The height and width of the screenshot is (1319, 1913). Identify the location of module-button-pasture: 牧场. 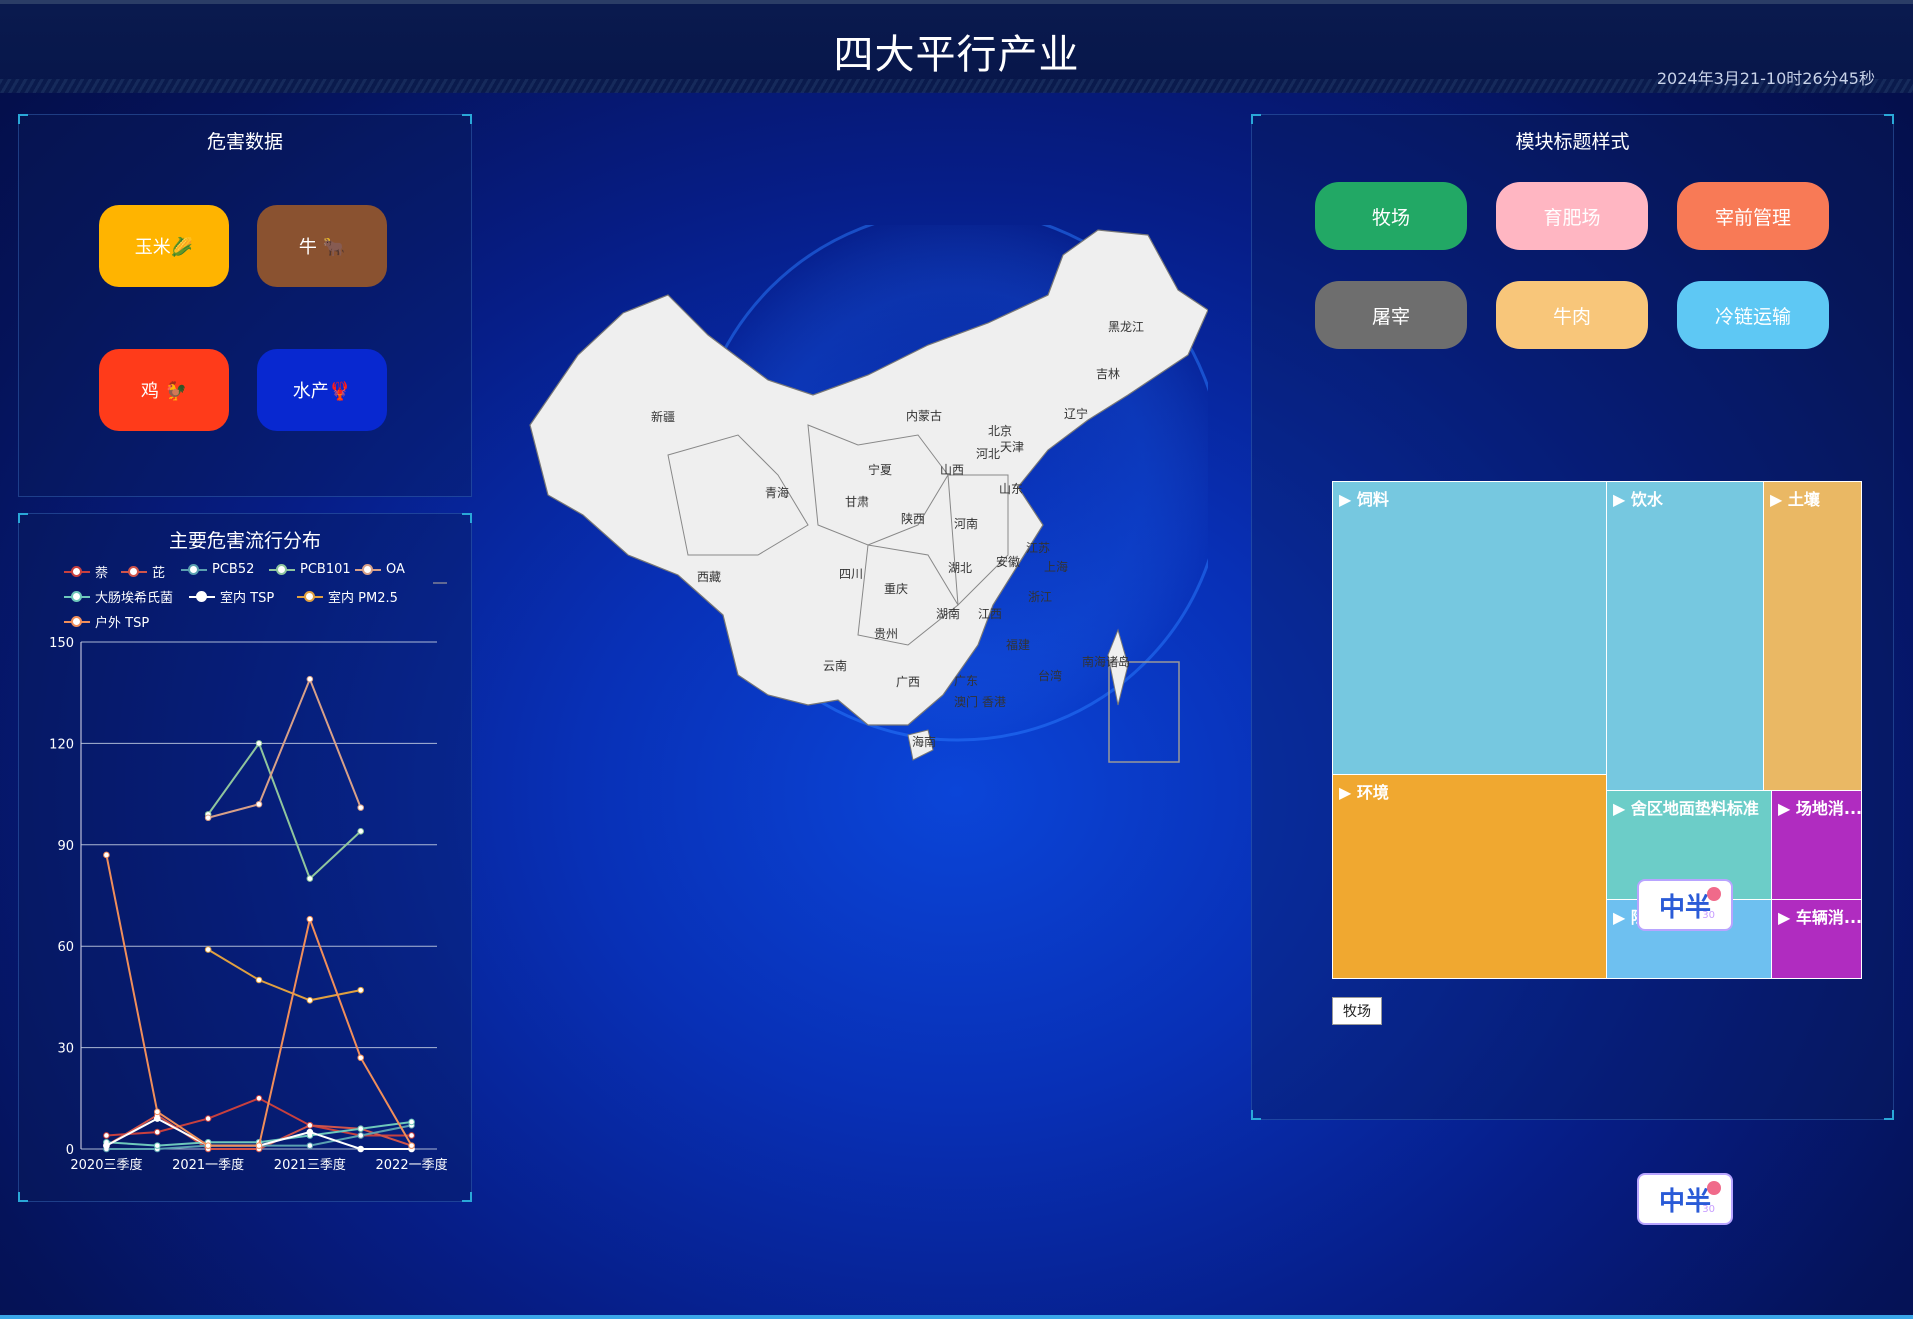
(1391, 216).